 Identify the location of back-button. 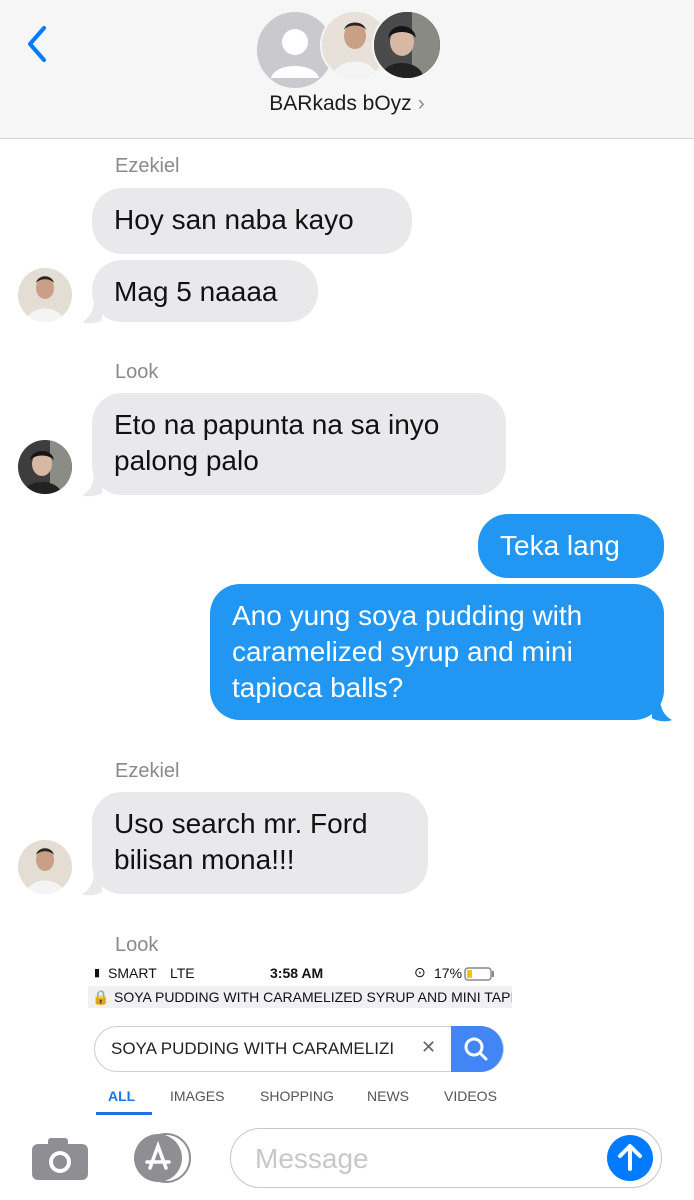
(39, 44).